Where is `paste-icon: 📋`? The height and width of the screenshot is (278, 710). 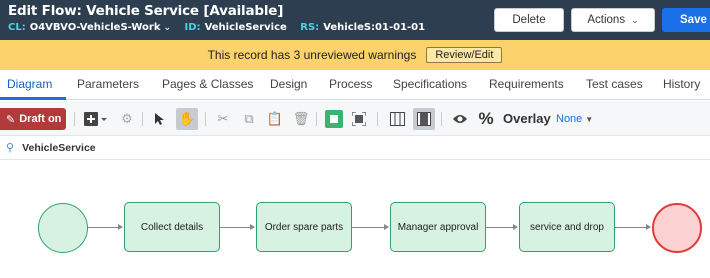 paste-icon: 📋 is located at coordinates (275, 119).